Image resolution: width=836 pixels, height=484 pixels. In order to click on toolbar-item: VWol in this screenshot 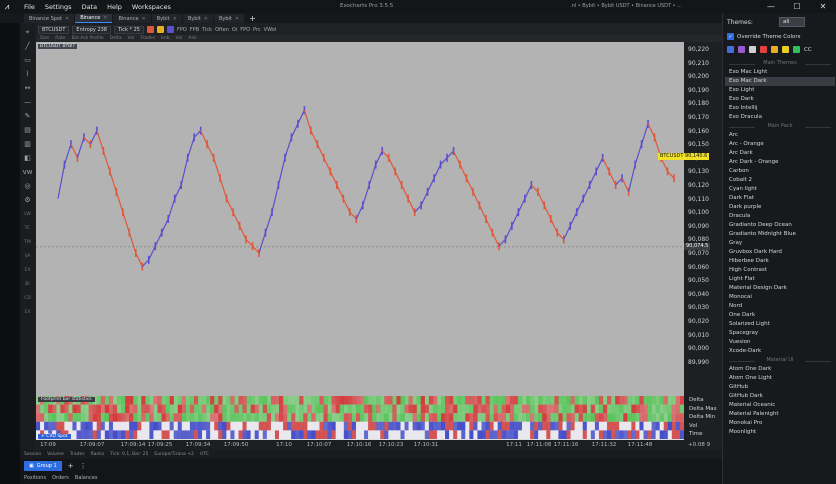, I will do `click(270, 30)`.